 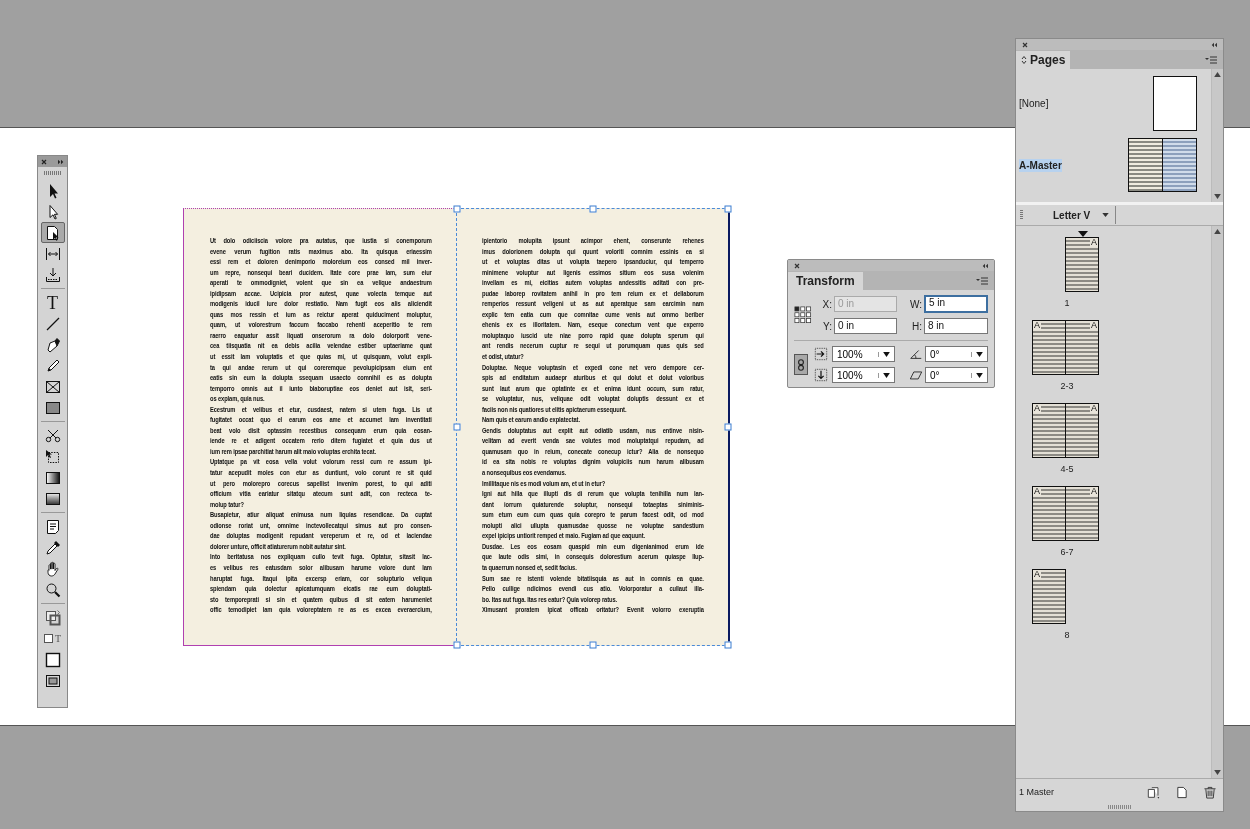 What do you see at coordinates (593, 299) in the screenshot?
I see `body-paragraph: ipientorio molupita ipsunt acimpor ehent, conserunte rehenes imus dolorionem dolupta qui quunt voloriti comnim essinis ea si ut et voluptas ditas ut volupta taepero ipsanduciur, qui temperro minimene voluptur aut ligenis essimos sitium eos susa volenim invellam es mi, eicitias autem voluptas andessitis aditati con pre- pudae laborep rovitatem anihil in pro tem reium ex et dellaborum remperios ressunt veligeni ut as aut aperatque sam earcimin nam explic tem eatia cum que comnitae cume venis aut ommo beriber ehenis ex es illoritatem. Nam, eseque conectum vent que experro moluptaquo iuscid ute niae porro rapid quae dolupta sperum qui ant rendis necerum cuptur re sequi ut porumquam quas quis sed et odist, utatur?` at bounding box center [593, 299].